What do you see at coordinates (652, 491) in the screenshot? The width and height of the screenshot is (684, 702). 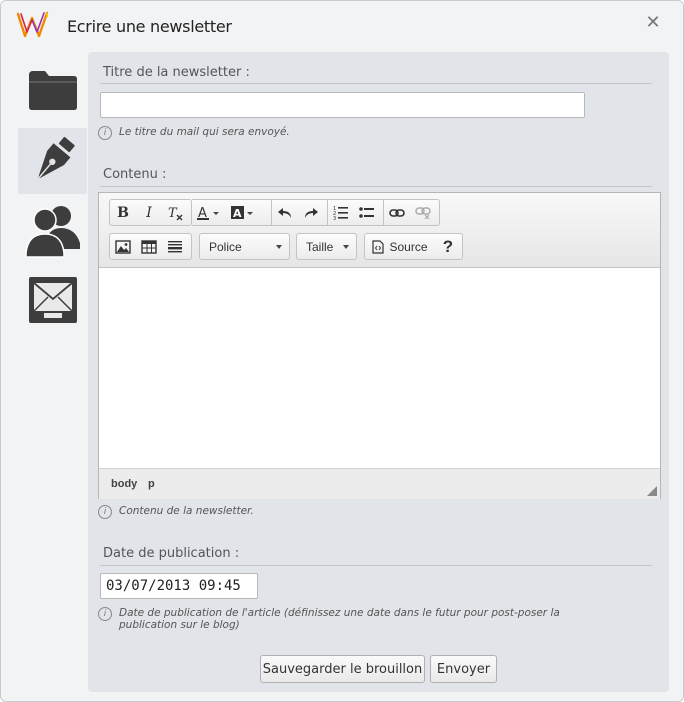 I see `resize-handle-icon` at bounding box center [652, 491].